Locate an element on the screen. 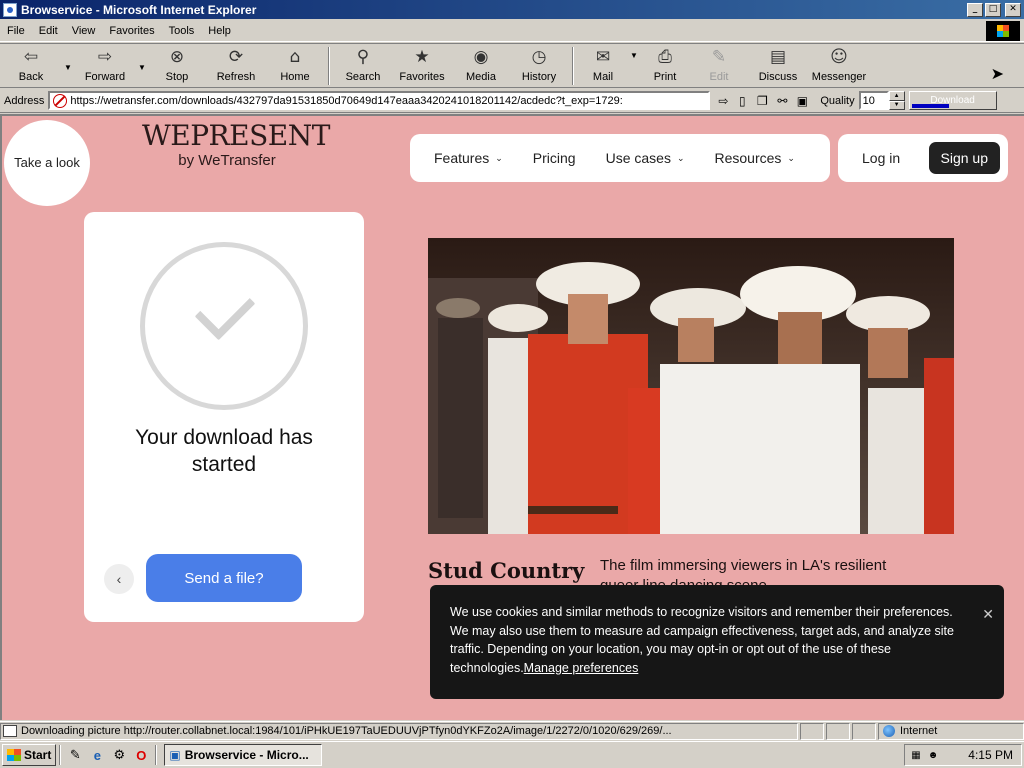  forward-dropdown-icon: ▼ is located at coordinates (142, 59).